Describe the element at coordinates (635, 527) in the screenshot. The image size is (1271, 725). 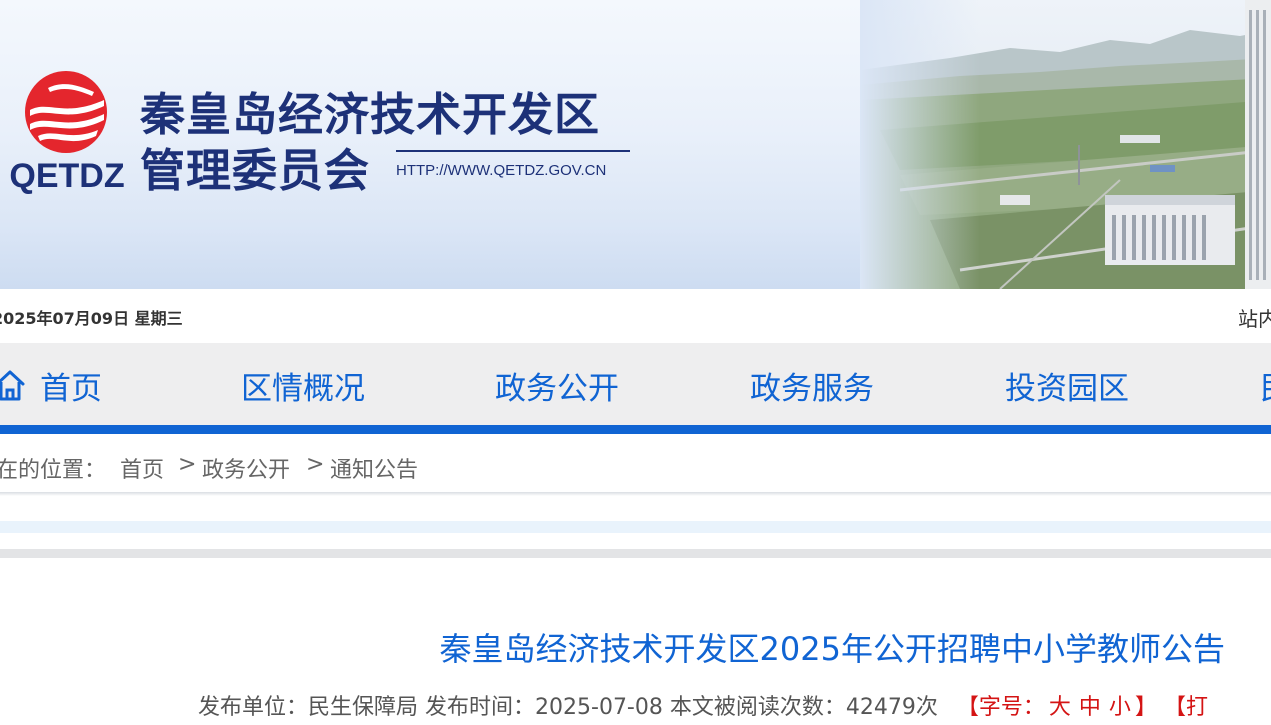
I see `divider-strip-light` at that location.